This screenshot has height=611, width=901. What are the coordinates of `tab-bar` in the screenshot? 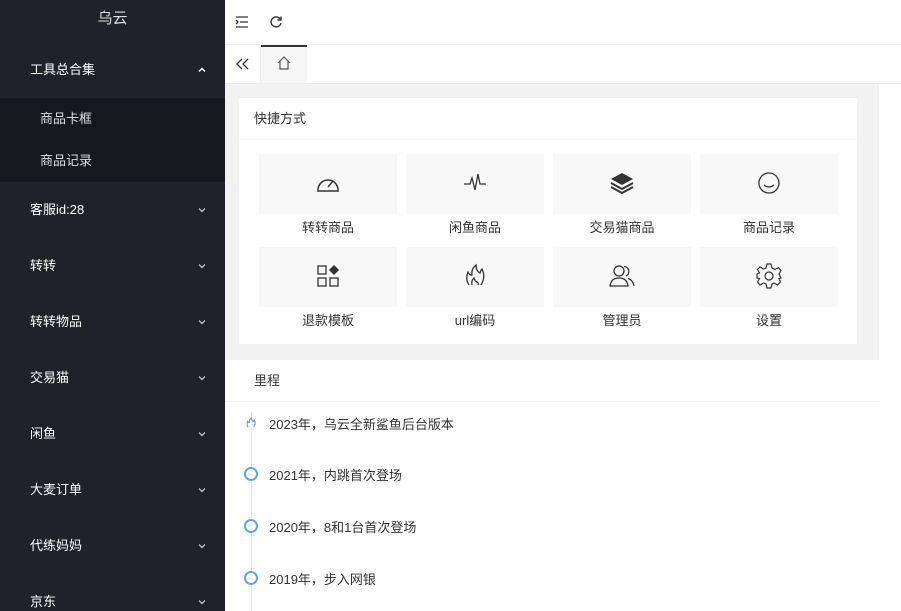 It's located at (563, 64).